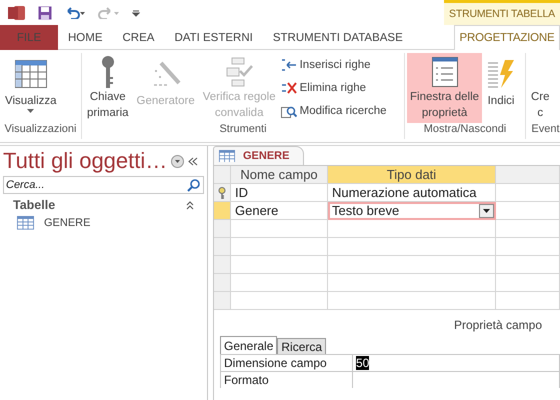 This screenshot has height=400, width=560. What do you see at coordinates (194, 185) in the screenshot?
I see `search-icon` at bounding box center [194, 185].